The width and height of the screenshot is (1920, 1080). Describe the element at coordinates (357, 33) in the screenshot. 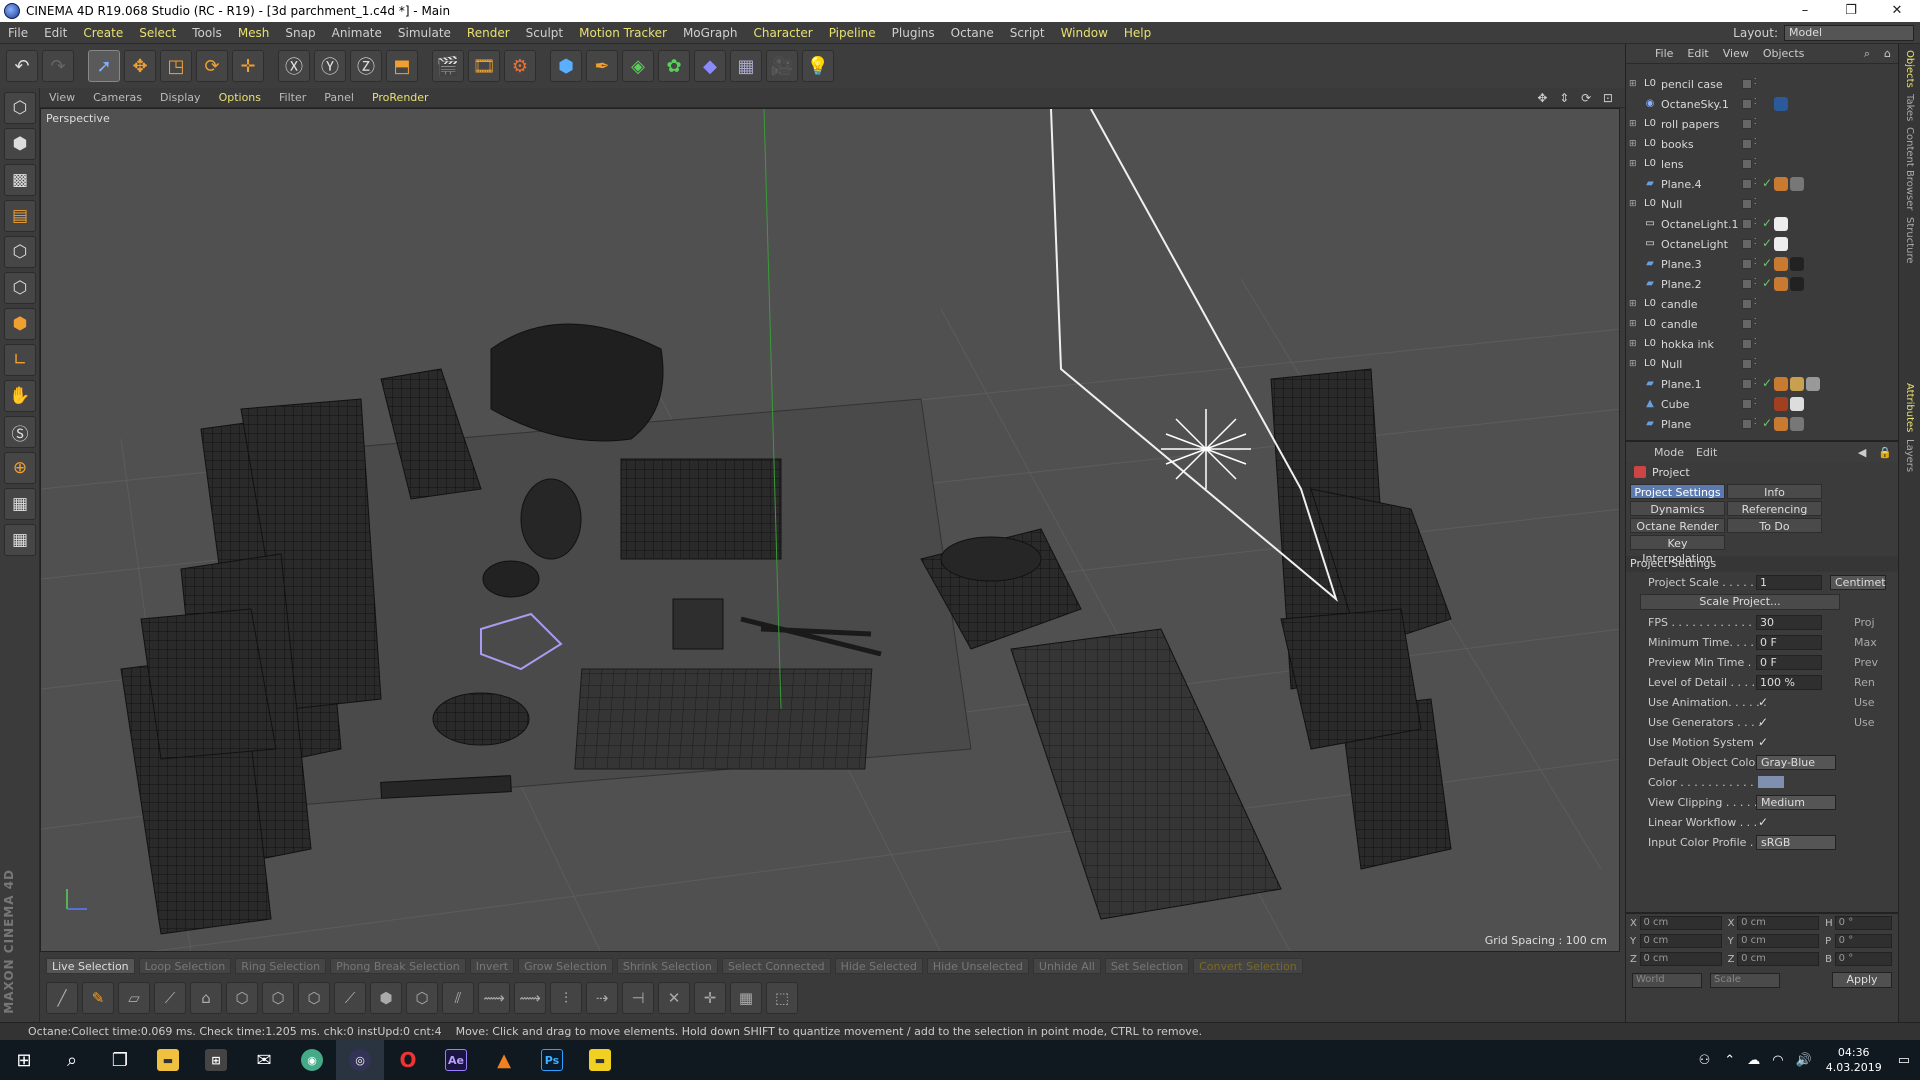

I see `menu-animate: Animate` at that location.